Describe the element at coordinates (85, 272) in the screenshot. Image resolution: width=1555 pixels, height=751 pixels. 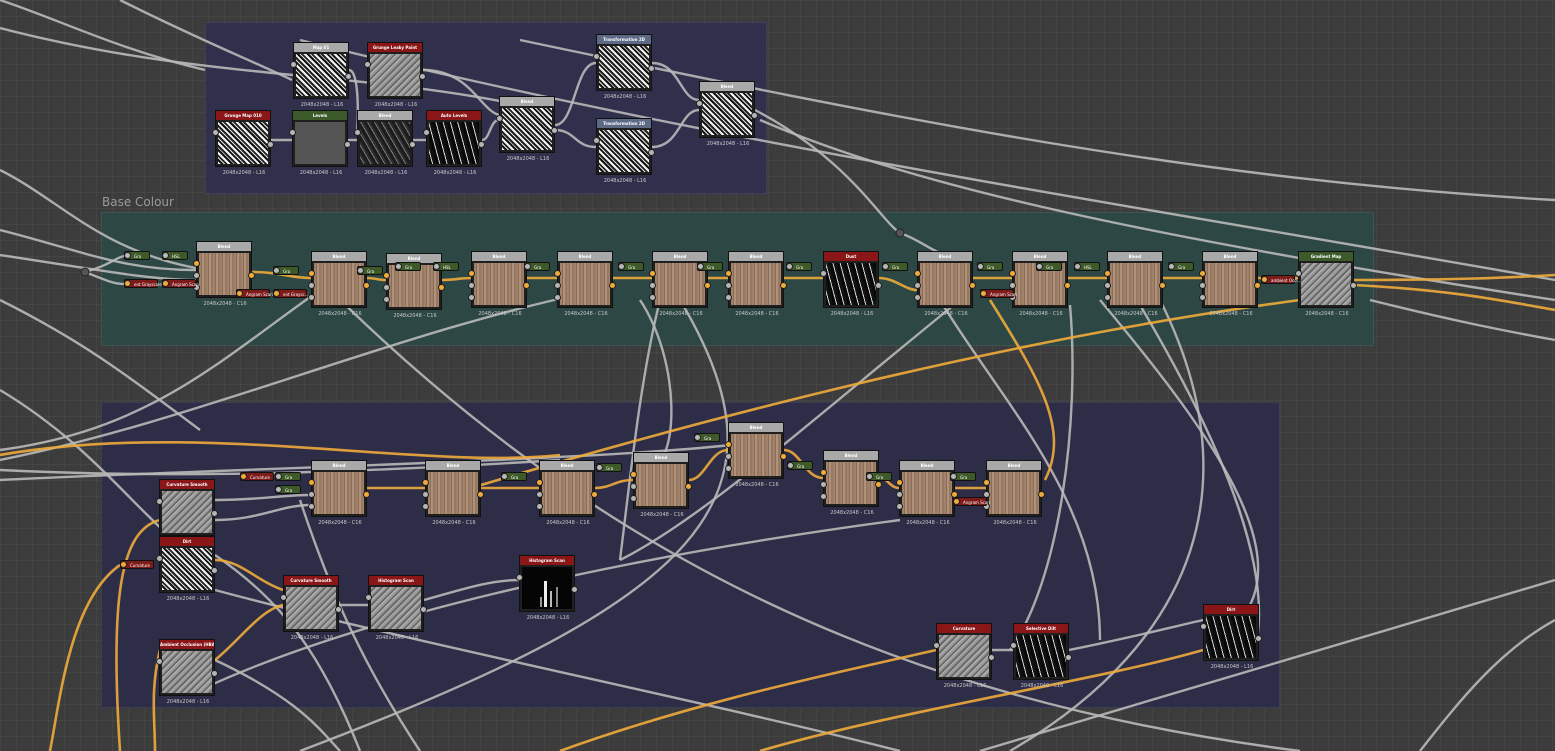
I see `reroute-dot` at that location.